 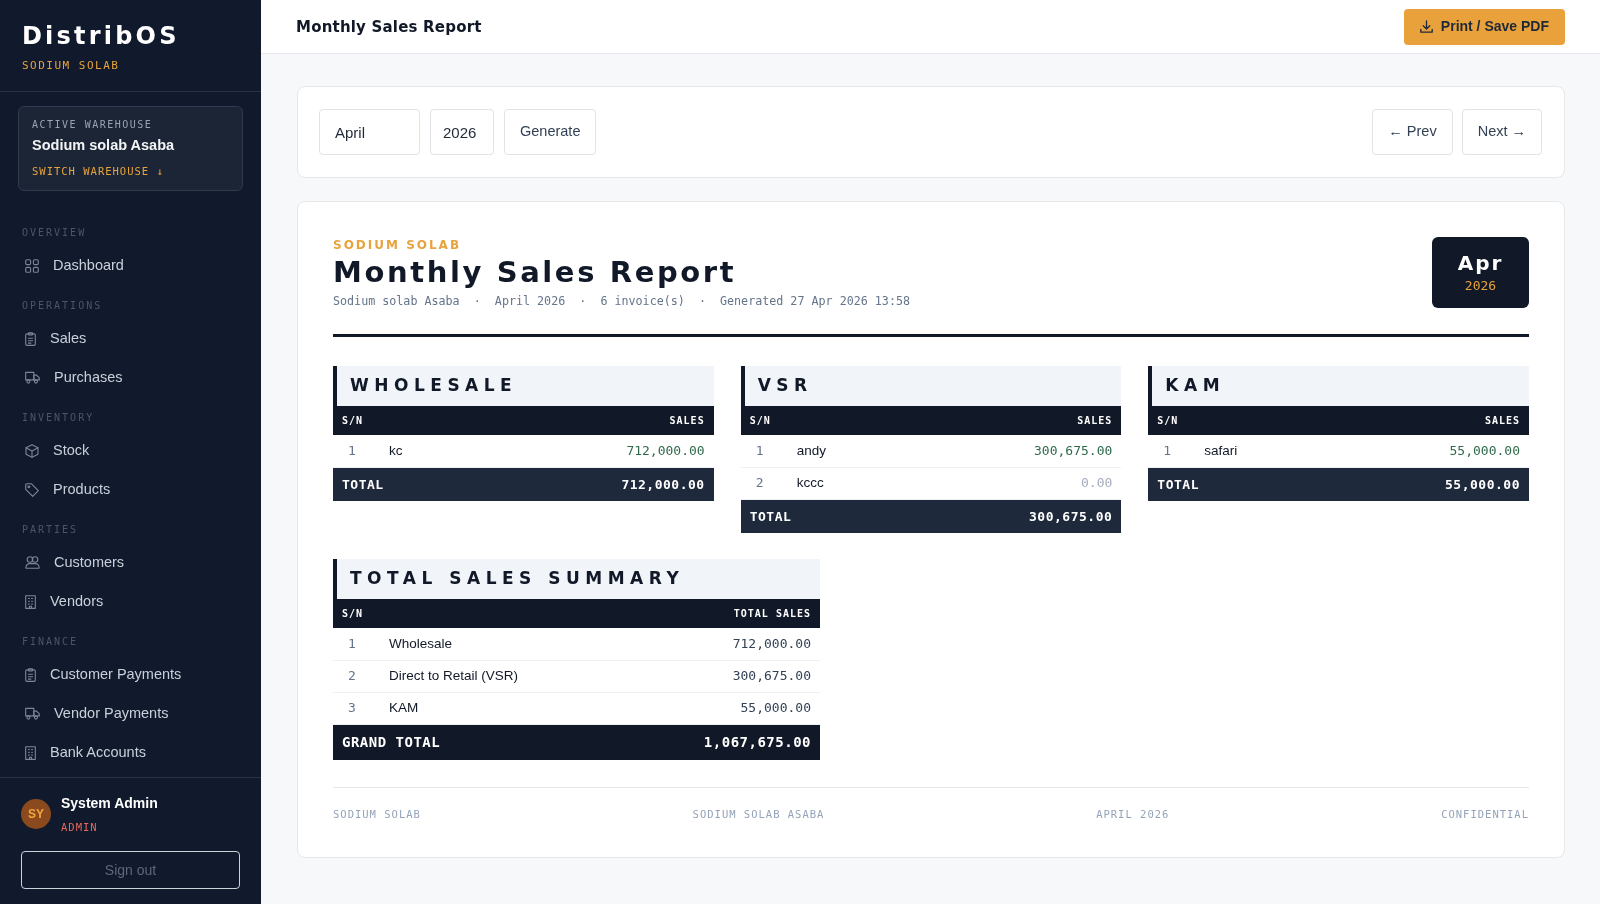 I want to click on next-button: Next →, so click(x=1501, y=132).